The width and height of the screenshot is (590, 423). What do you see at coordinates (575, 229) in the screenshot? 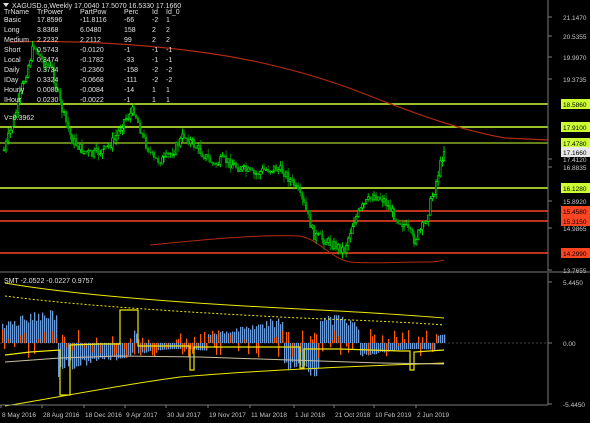
I see `axis-tick-label: 14.9865` at bounding box center [575, 229].